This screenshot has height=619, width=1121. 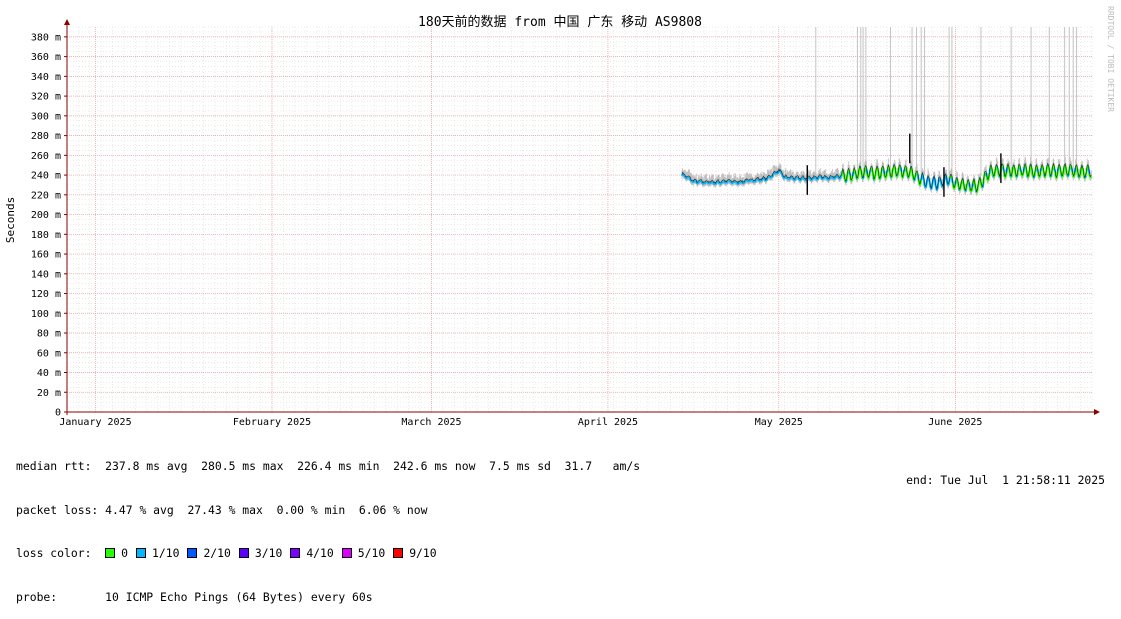 I want to click on loss-color-item: 0, so click(x=116, y=553).